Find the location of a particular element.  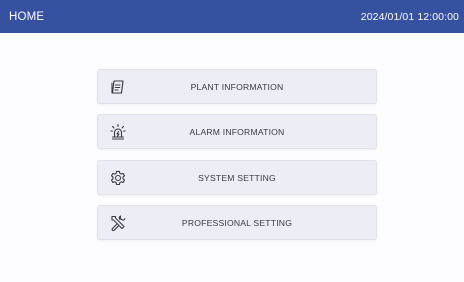

system-setting-button: SYSTEM SETTING is located at coordinates (237, 177).